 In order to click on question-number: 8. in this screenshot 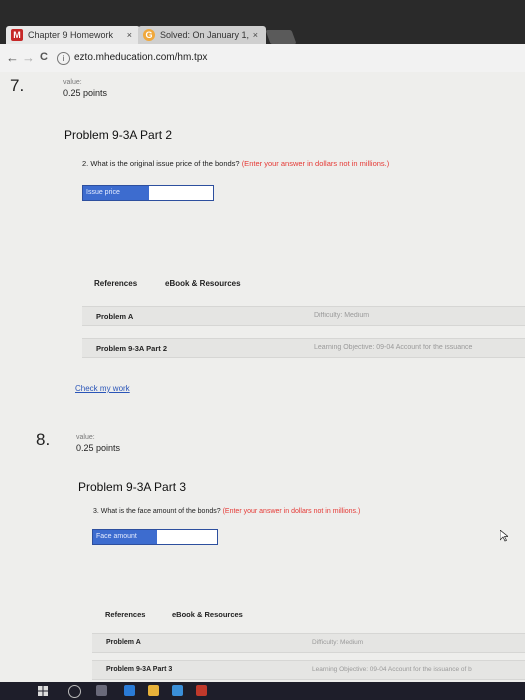, I will do `click(43, 439)`.